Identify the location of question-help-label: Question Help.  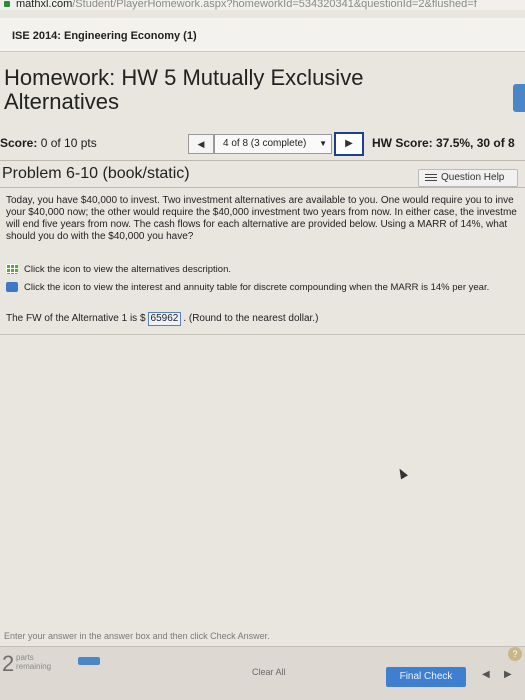
(473, 177).